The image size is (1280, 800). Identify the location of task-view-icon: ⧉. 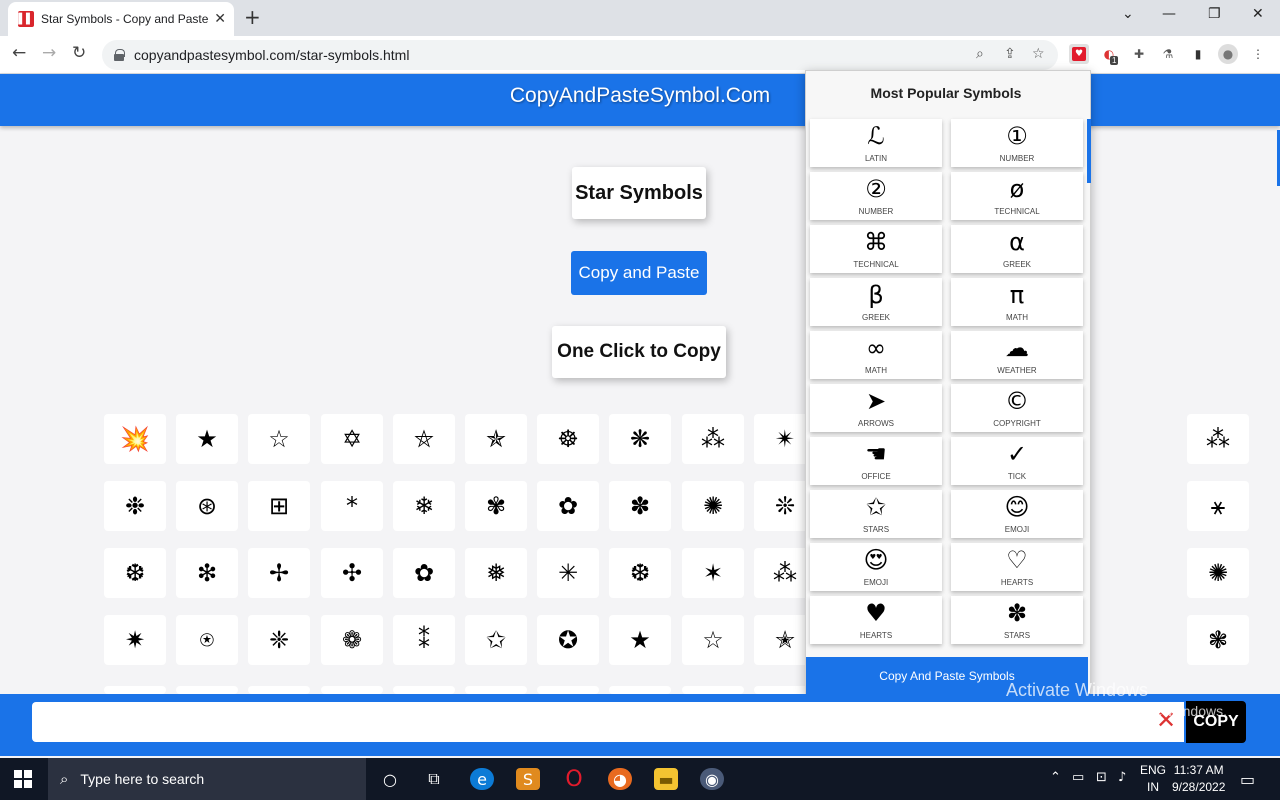
(434, 779).